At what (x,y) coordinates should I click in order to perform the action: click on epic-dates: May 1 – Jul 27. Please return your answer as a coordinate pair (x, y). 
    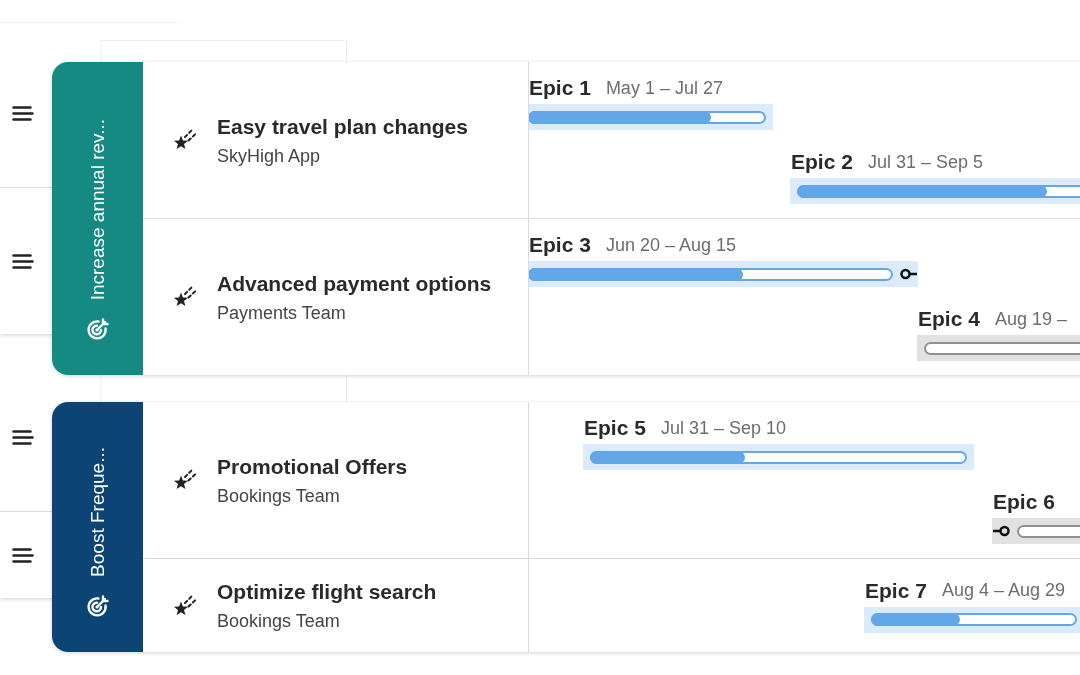
    Looking at the image, I should click on (664, 88).